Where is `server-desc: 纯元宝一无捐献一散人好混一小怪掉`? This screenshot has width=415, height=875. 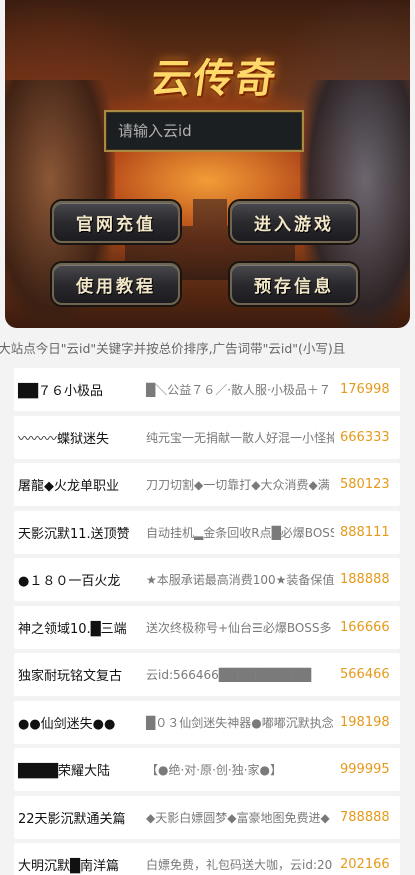
server-desc: 纯元宝一无捐献一散人好混一小怪掉 is located at coordinates (240, 437).